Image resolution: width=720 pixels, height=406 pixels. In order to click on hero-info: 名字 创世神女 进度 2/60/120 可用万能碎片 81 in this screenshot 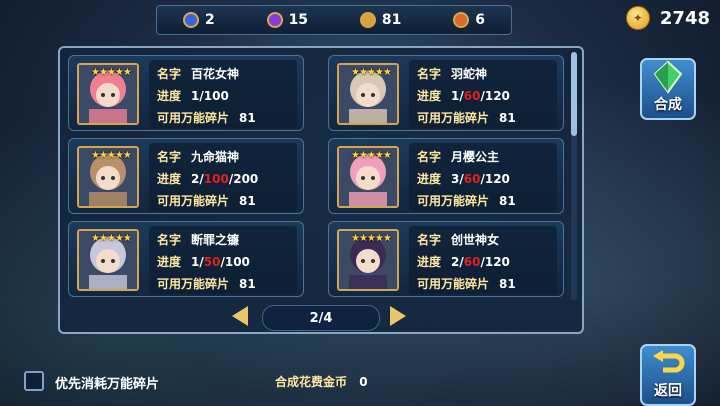, I will do `click(483, 260)`.